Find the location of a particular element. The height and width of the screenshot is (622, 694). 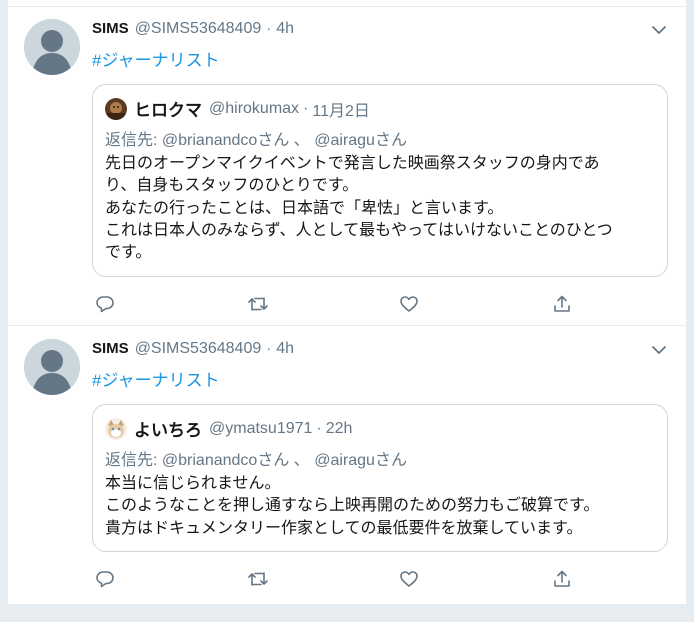

text-line: です。 is located at coordinates (128, 253).